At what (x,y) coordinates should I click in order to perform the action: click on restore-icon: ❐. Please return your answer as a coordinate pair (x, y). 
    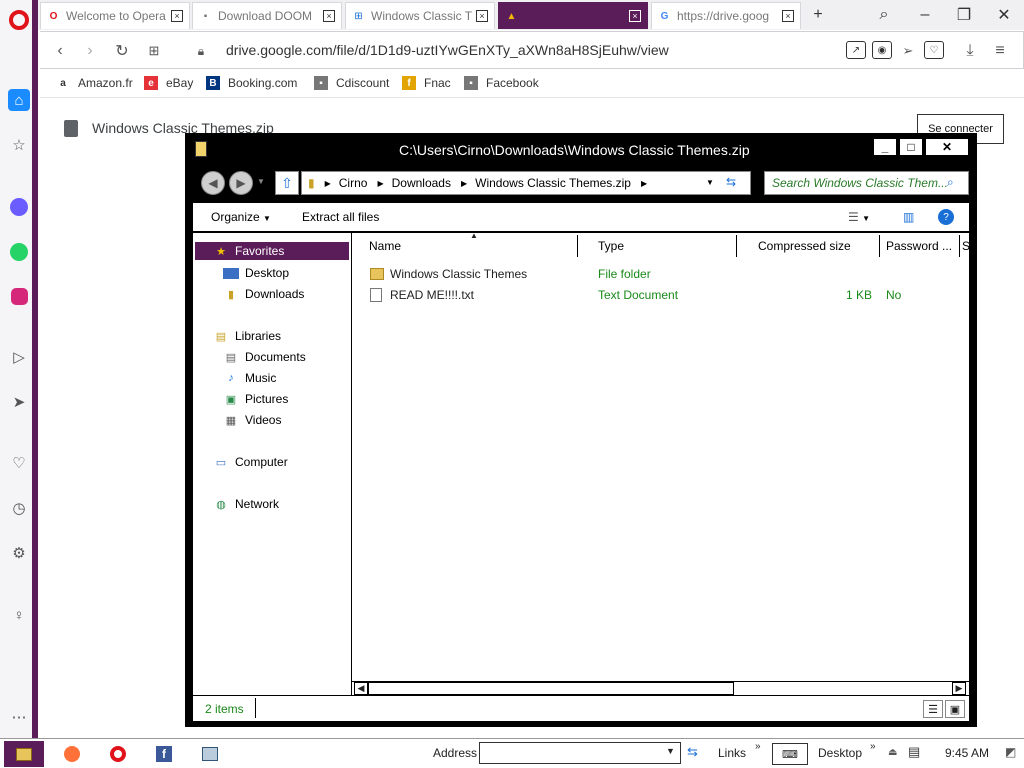
    Looking at the image, I should click on (964, 15).